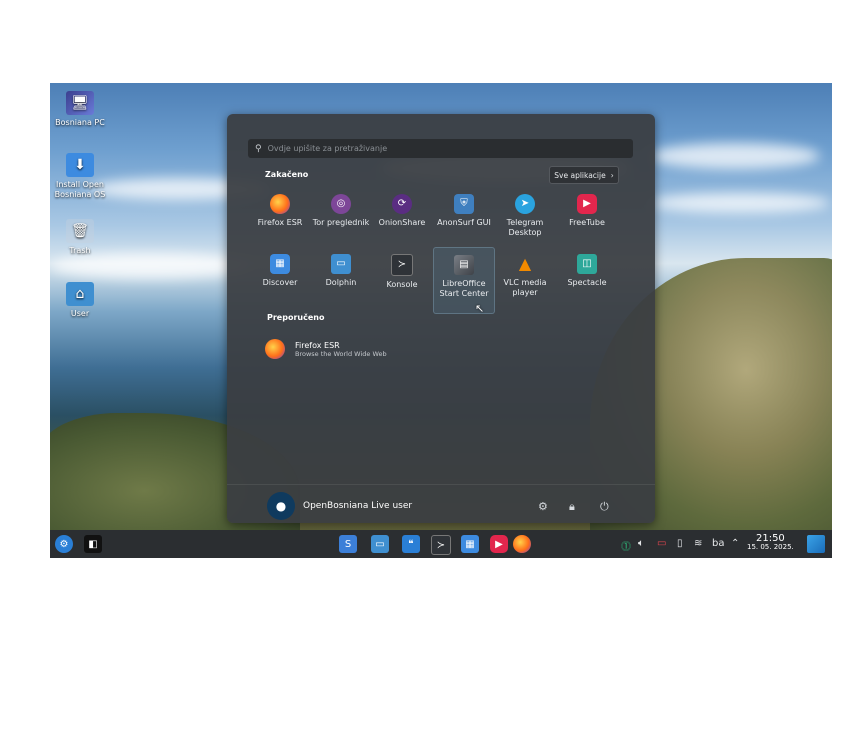 Image resolution: width=862 pixels, height=756 pixels. Describe the element at coordinates (341, 222) in the screenshot. I see `app-label: Tor preglednik` at that location.